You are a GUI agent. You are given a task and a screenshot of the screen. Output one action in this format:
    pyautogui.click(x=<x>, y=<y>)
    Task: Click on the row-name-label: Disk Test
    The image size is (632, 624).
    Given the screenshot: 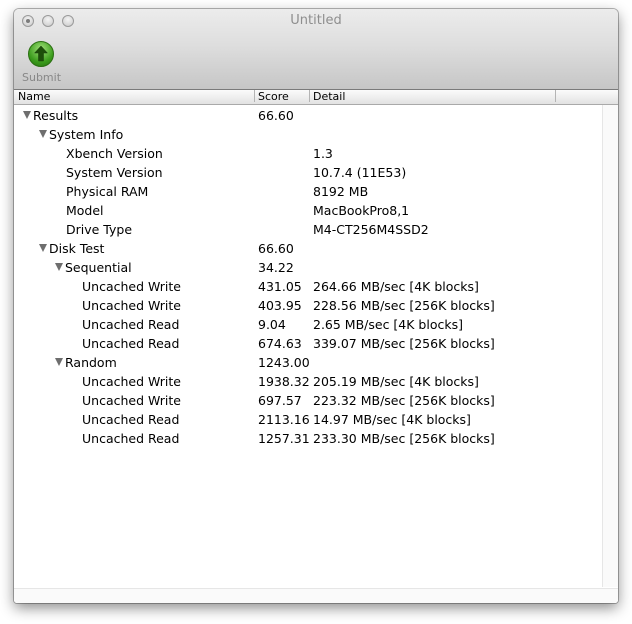 What is the action you would take?
    pyautogui.click(x=77, y=248)
    